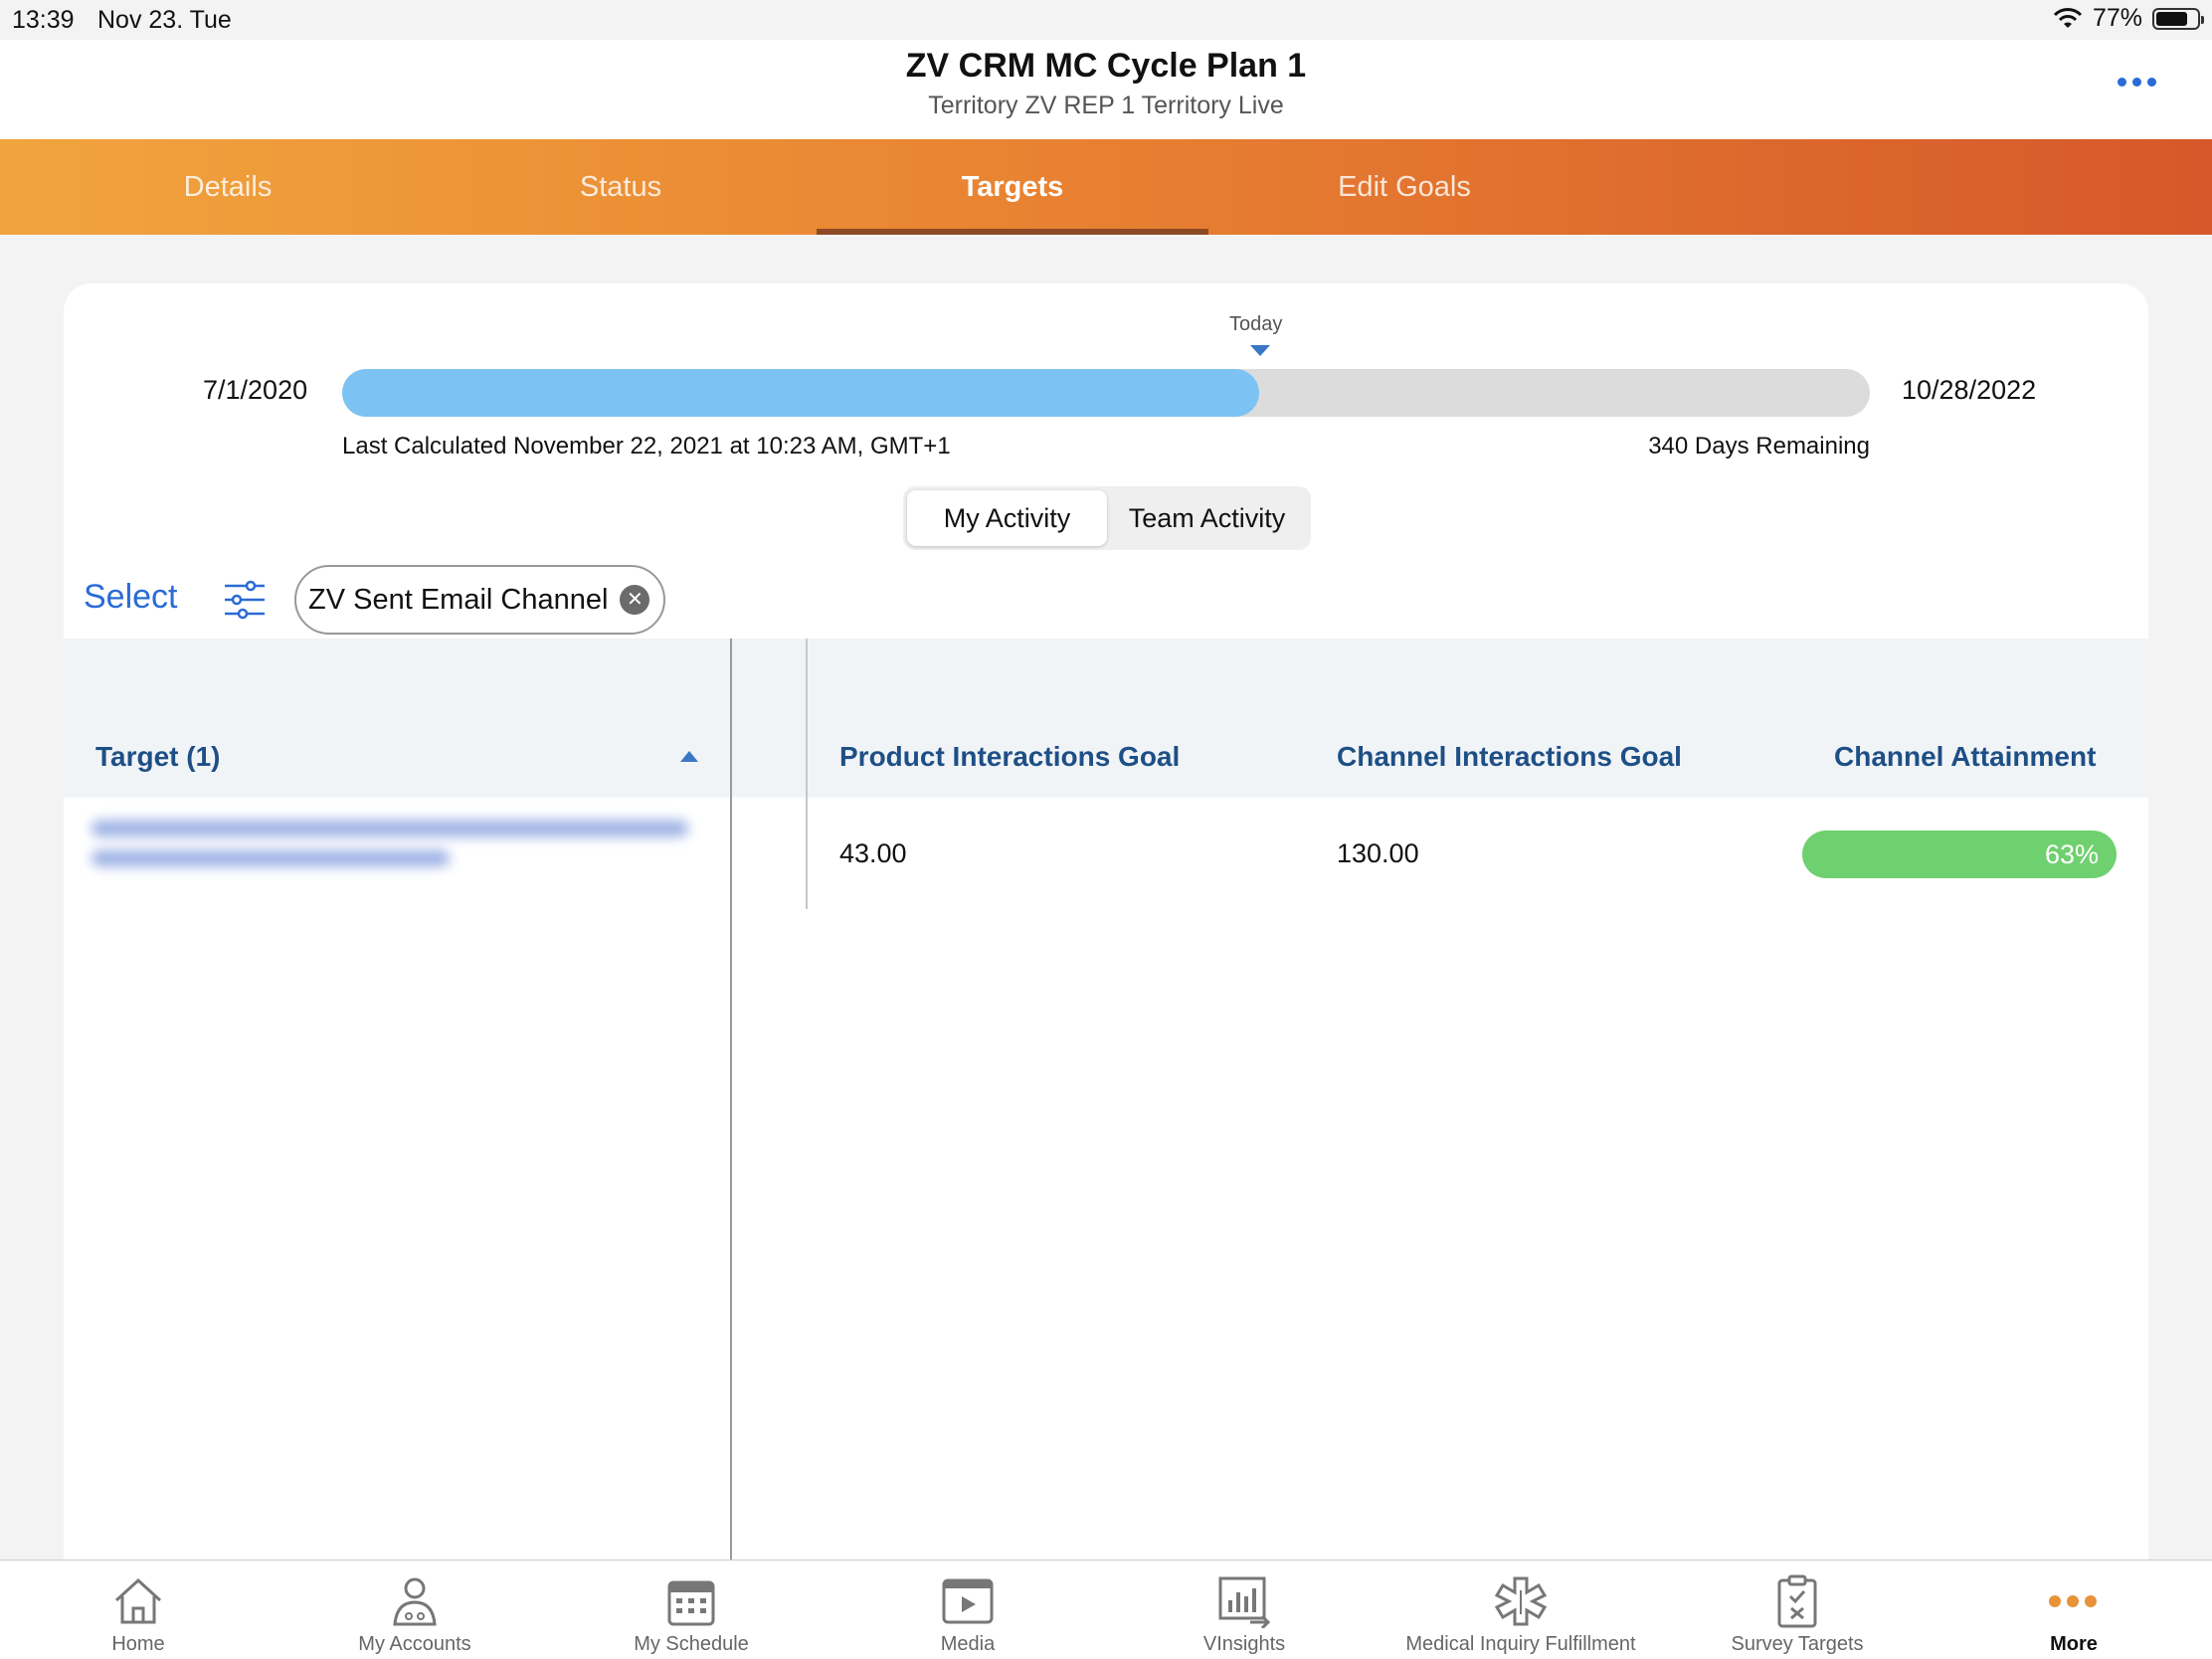 Image resolution: width=2212 pixels, height=1659 pixels. I want to click on media-icon, so click(968, 1601).